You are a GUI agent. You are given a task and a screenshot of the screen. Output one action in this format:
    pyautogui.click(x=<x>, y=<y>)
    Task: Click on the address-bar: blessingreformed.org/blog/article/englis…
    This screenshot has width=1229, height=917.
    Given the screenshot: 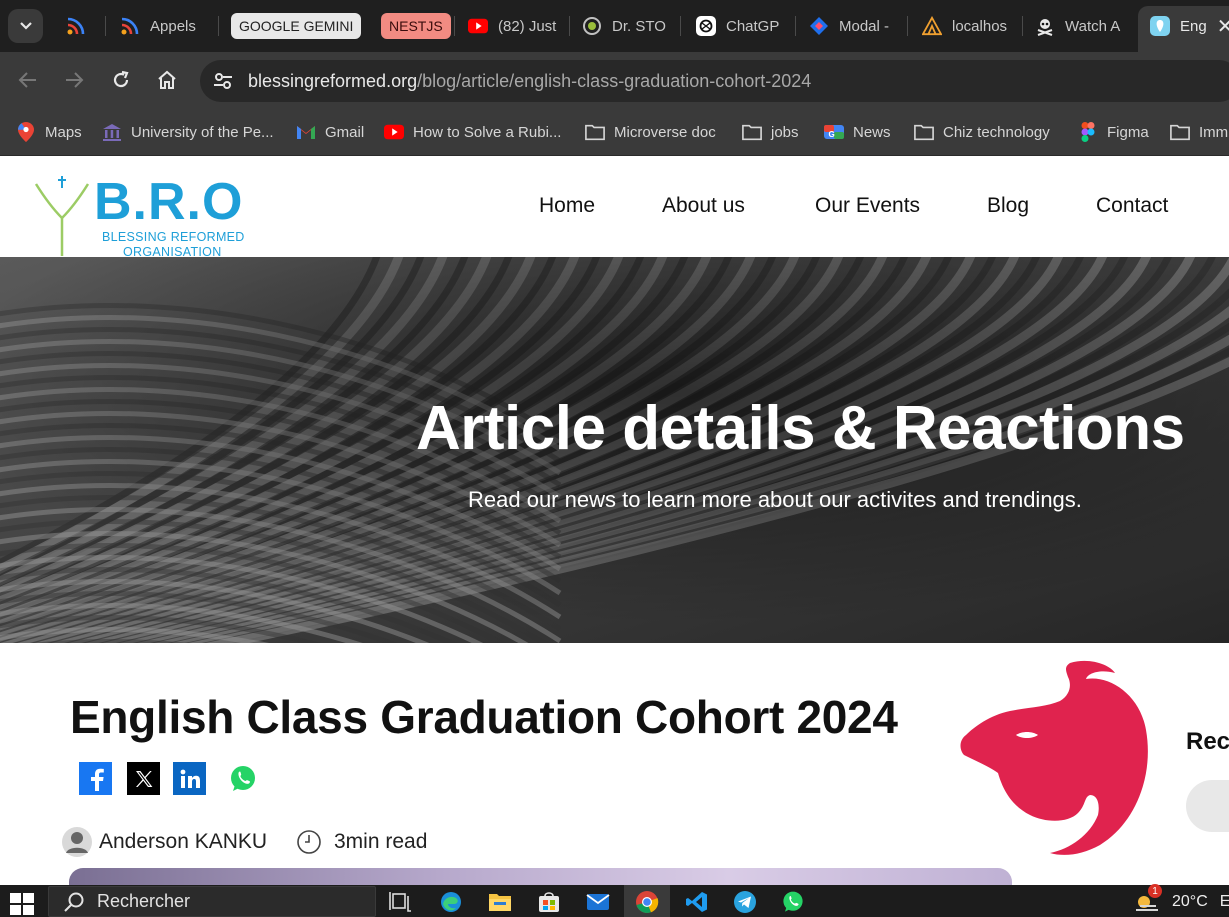 What is the action you would take?
    pyautogui.click(x=714, y=81)
    